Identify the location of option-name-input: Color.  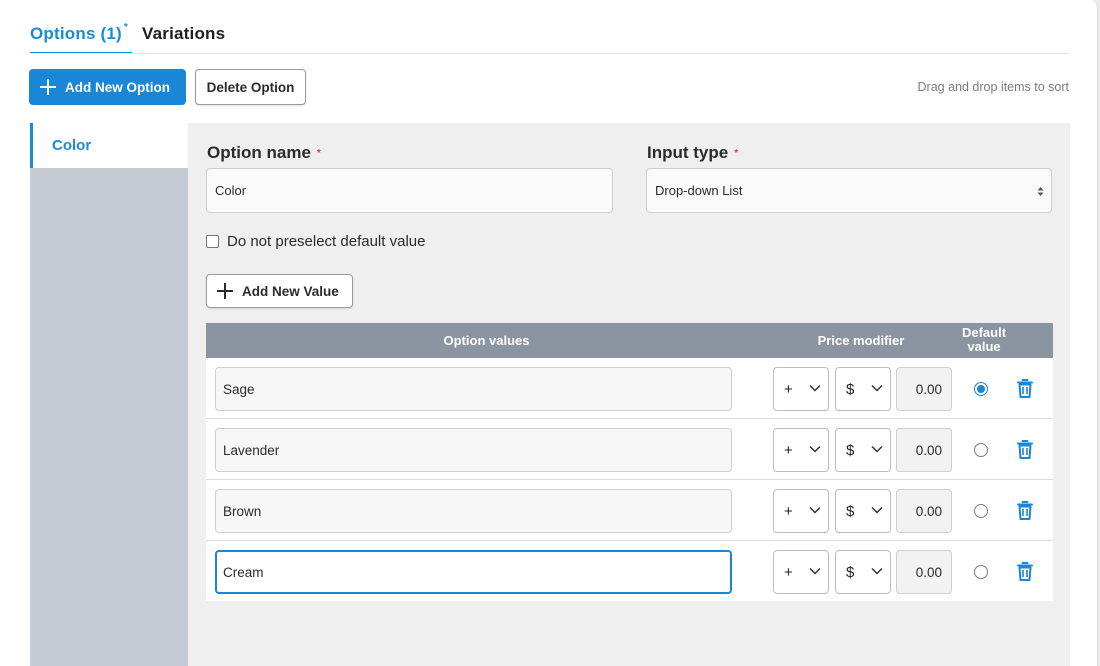
(409, 190).